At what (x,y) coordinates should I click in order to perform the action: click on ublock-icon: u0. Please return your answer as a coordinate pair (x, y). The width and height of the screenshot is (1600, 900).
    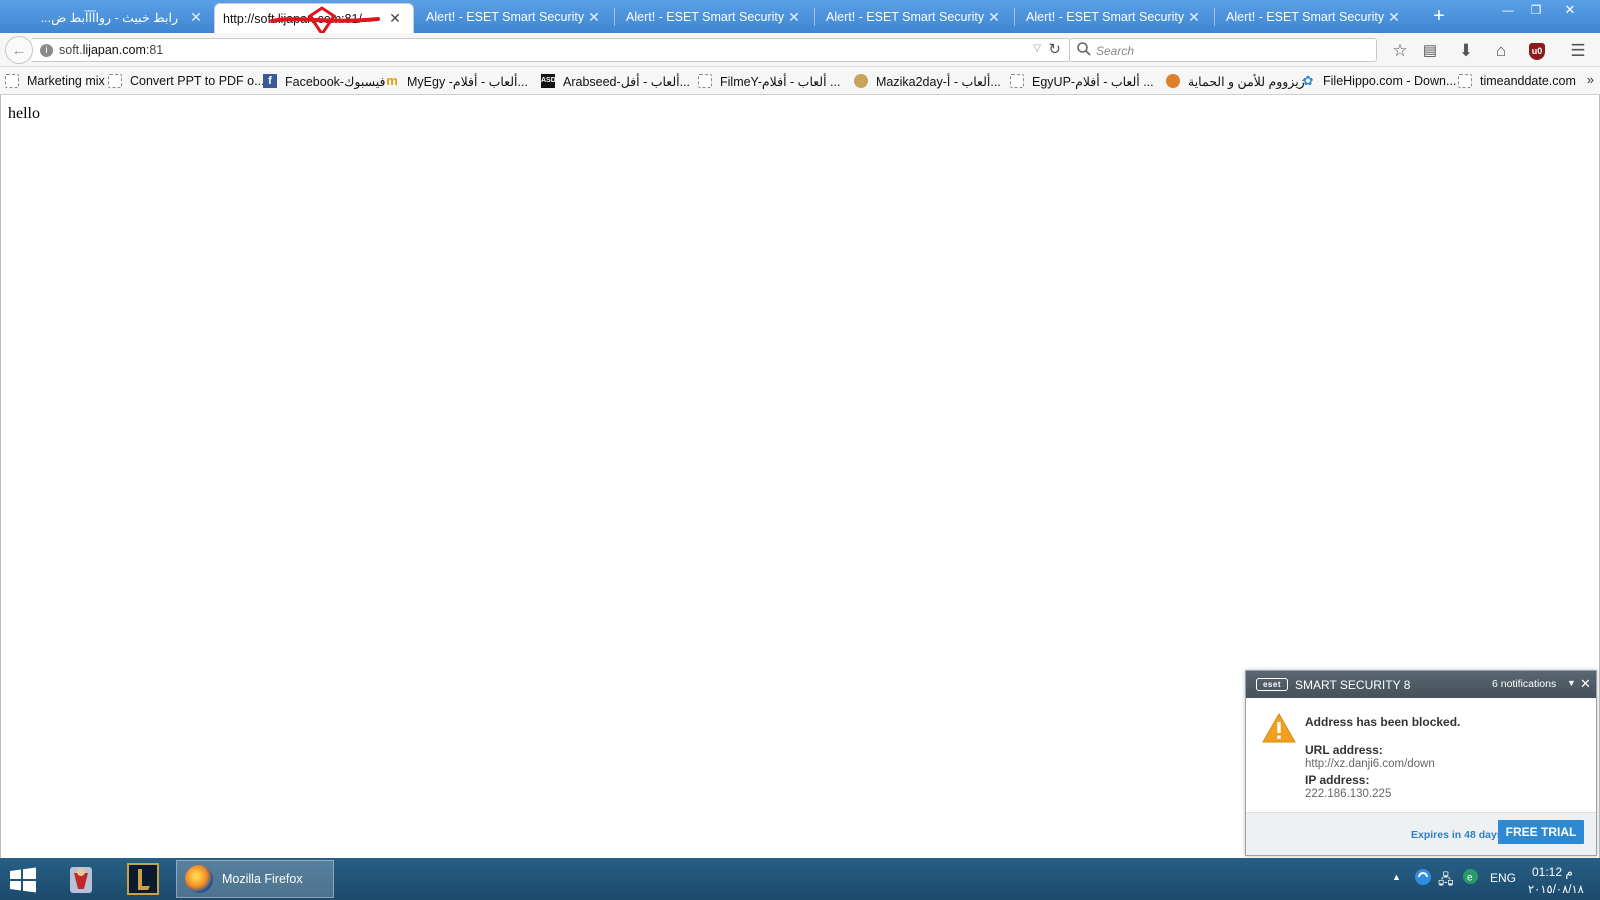
    Looking at the image, I should click on (1537, 51).